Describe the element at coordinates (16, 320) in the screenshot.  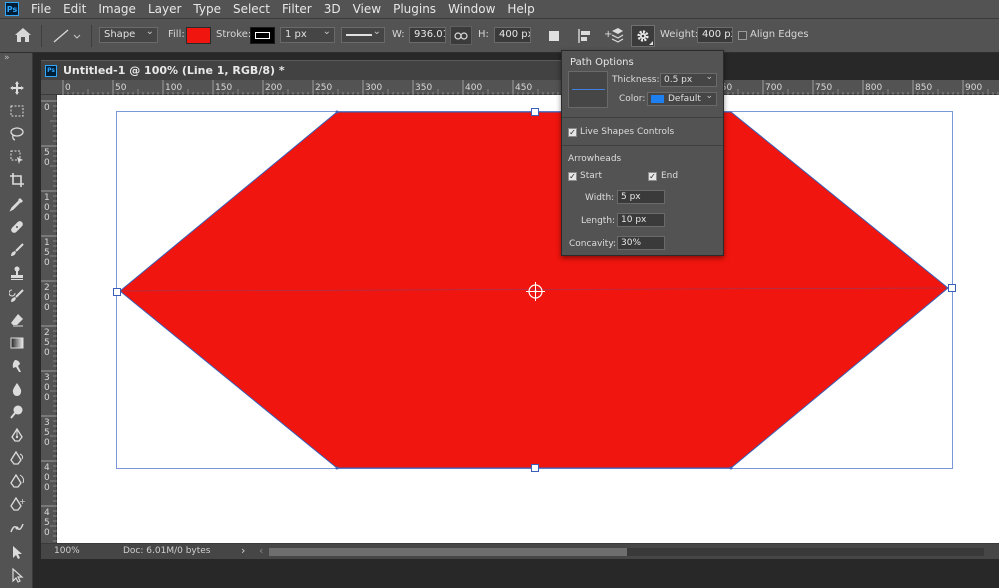
I see `eraser-tool` at that location.